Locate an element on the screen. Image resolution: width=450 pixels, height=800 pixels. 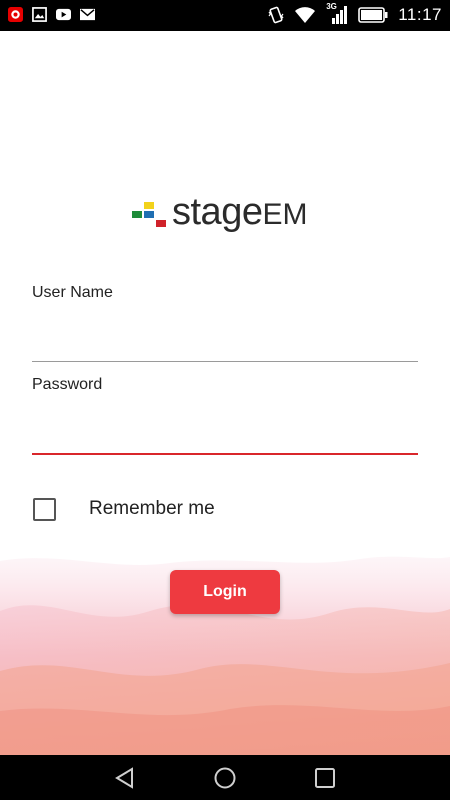
username-underline is located at coordinates (225, 361).